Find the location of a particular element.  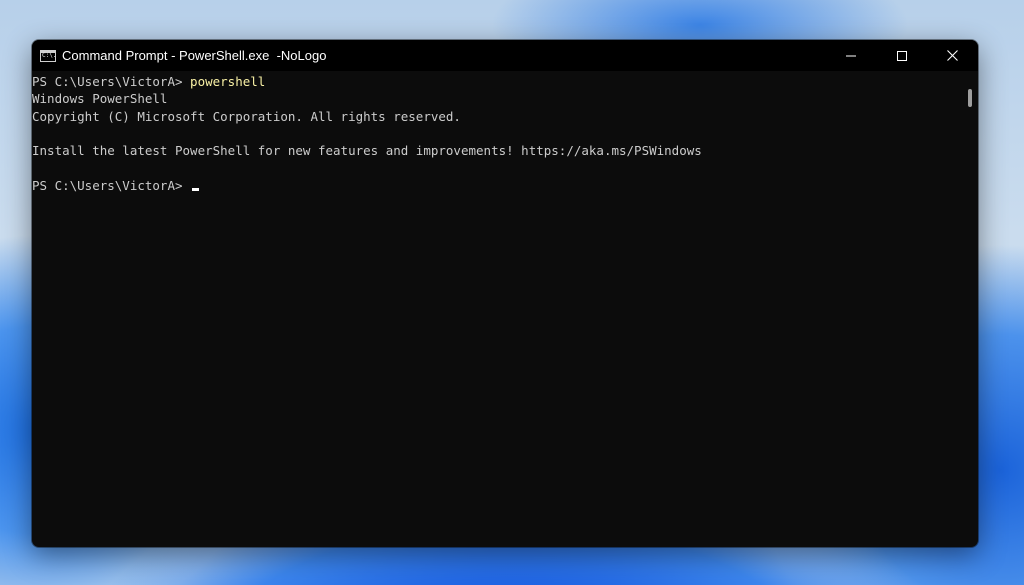

window-title: Command Prompt - PowerShell.exe -NoLogo is located at coordinates (194, 55).